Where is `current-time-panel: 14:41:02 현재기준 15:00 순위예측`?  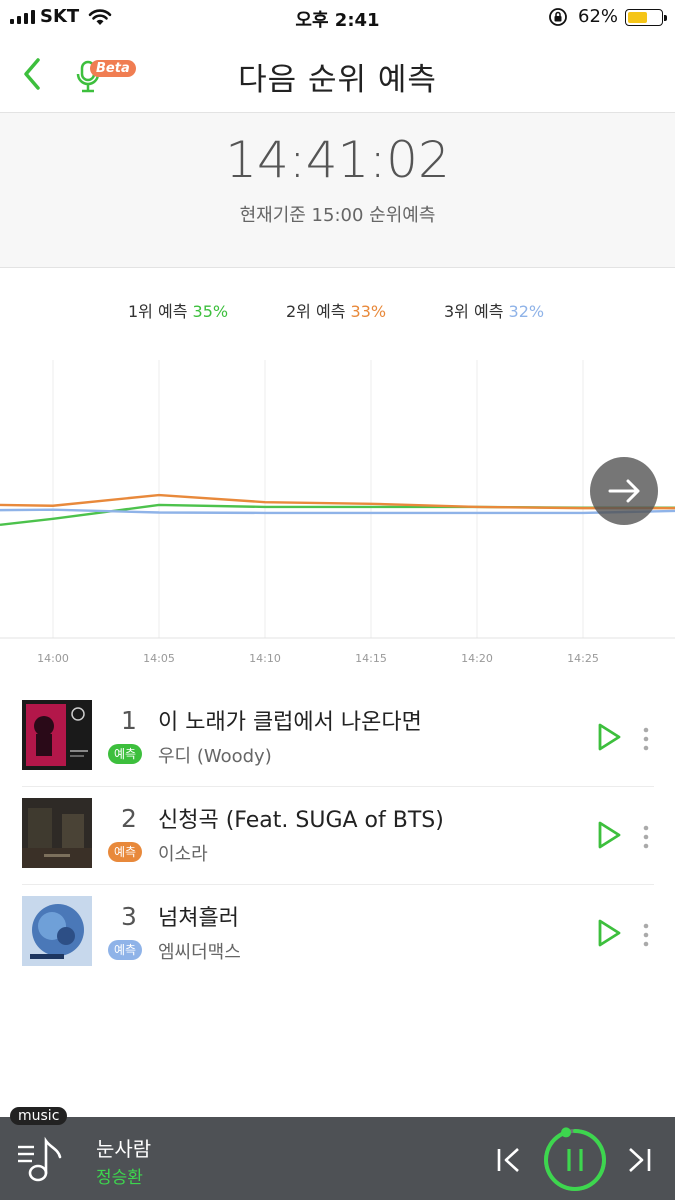
current-time-panel: 14:41:02 현재기준 15:00 순위예측 is located at coordinates (337, 190).